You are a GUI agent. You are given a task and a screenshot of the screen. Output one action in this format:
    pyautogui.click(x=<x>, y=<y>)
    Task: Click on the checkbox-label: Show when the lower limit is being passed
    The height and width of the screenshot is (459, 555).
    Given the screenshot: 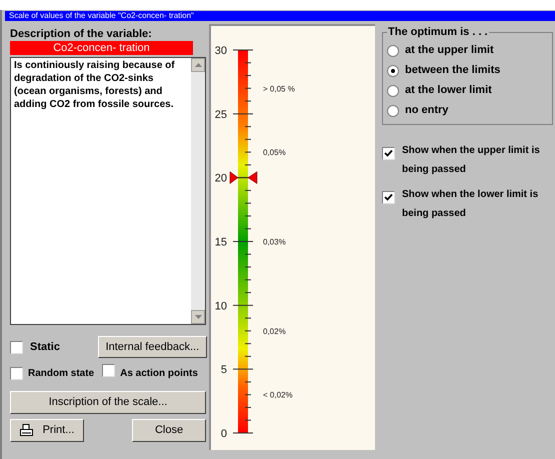 What is the action you would take?
    pyautogui.click(x=471, y=204)
    